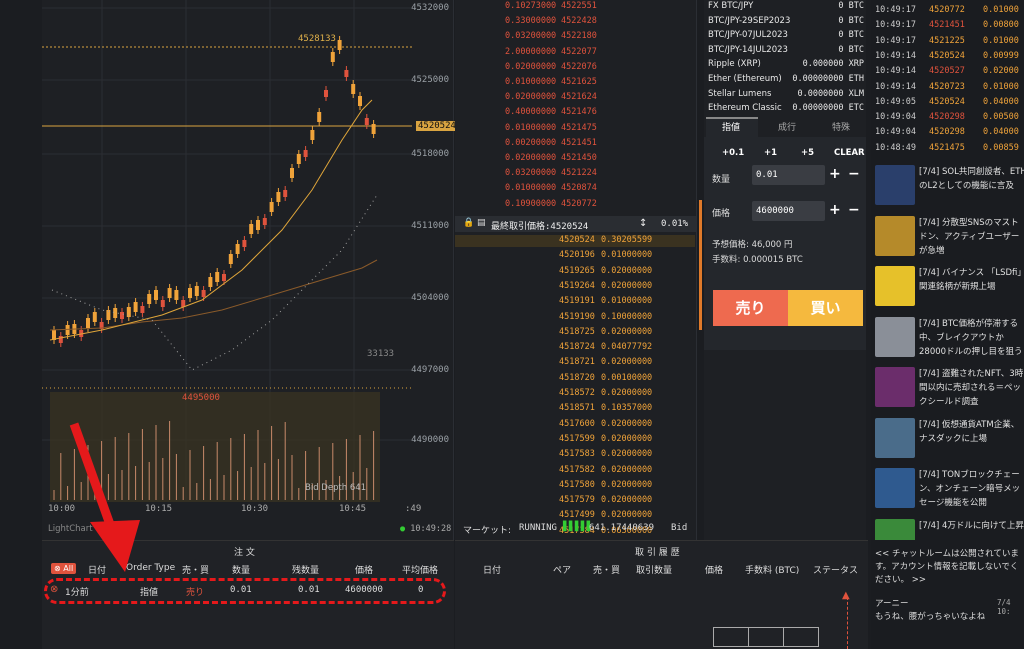 The width and height of the screenshot is (1024, 649). I want to click on bid-row: 4519264 0.02000000, so click(575, 287).